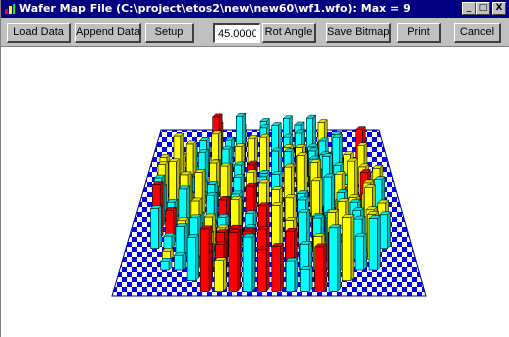 This screenshot has width=509, height=337. I want to click on setup-button: Setup, so click(169, 33).